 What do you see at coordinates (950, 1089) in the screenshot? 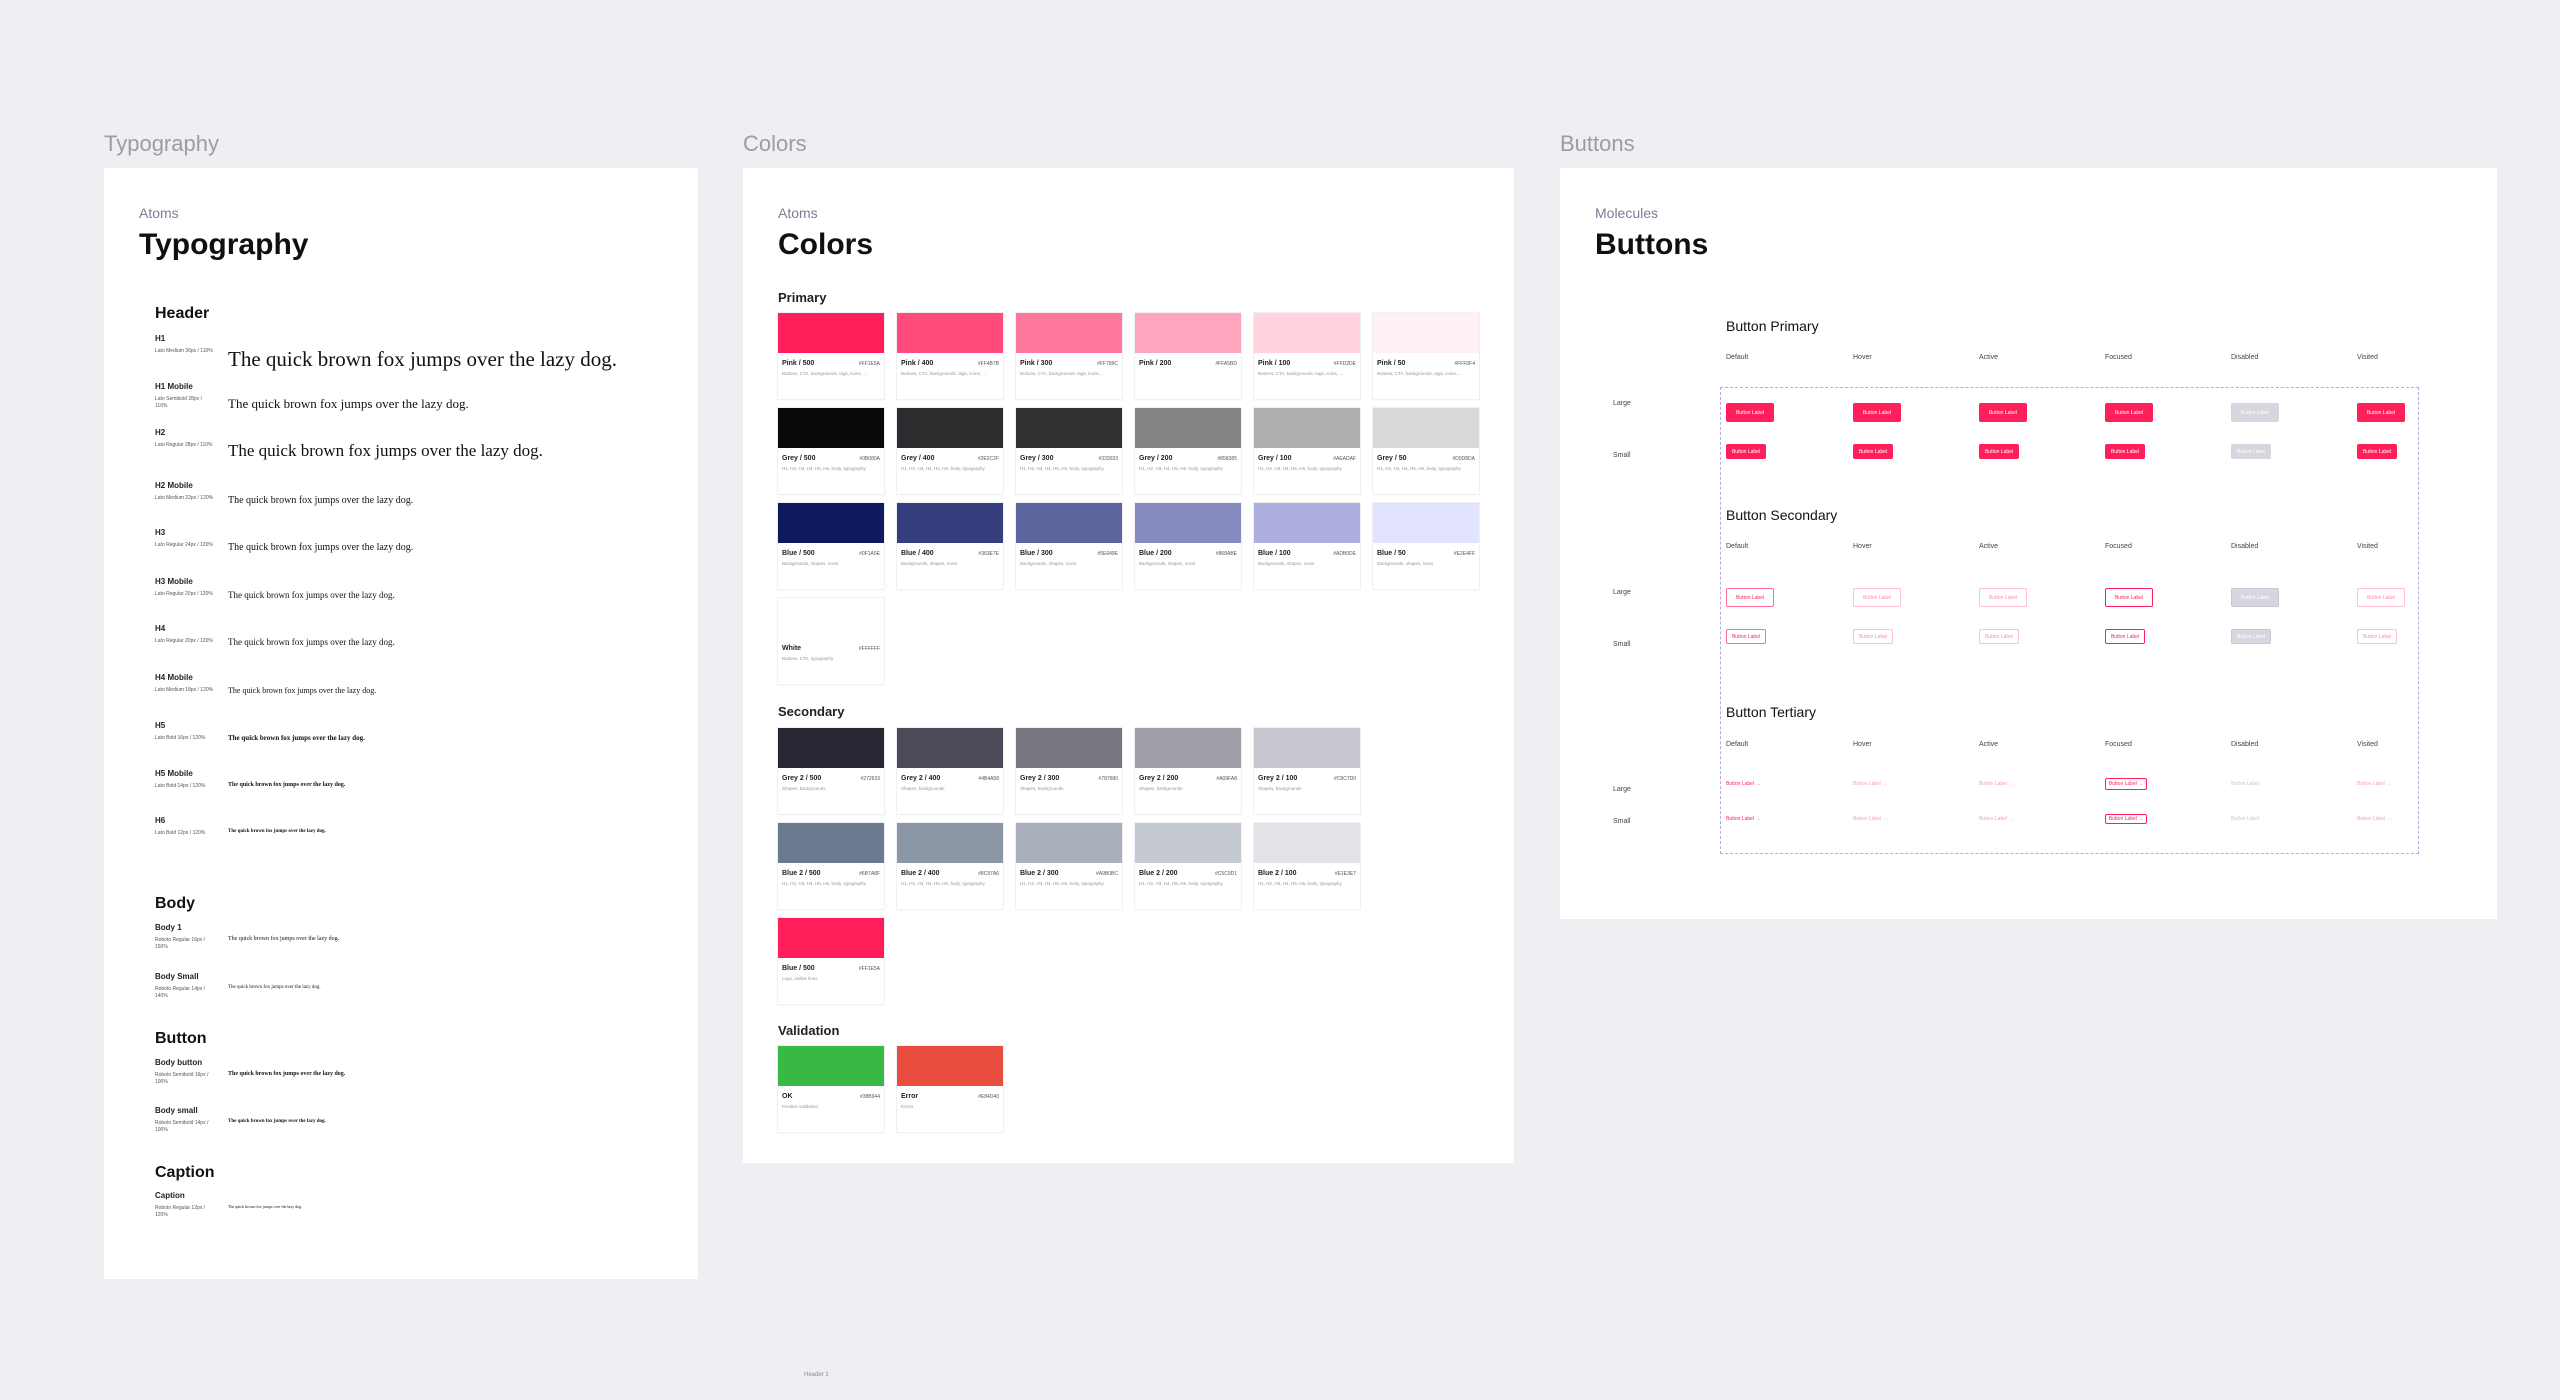
I see `color-swatch-card: Error #E84D40 Errors` at bounding box center [950, 1089].